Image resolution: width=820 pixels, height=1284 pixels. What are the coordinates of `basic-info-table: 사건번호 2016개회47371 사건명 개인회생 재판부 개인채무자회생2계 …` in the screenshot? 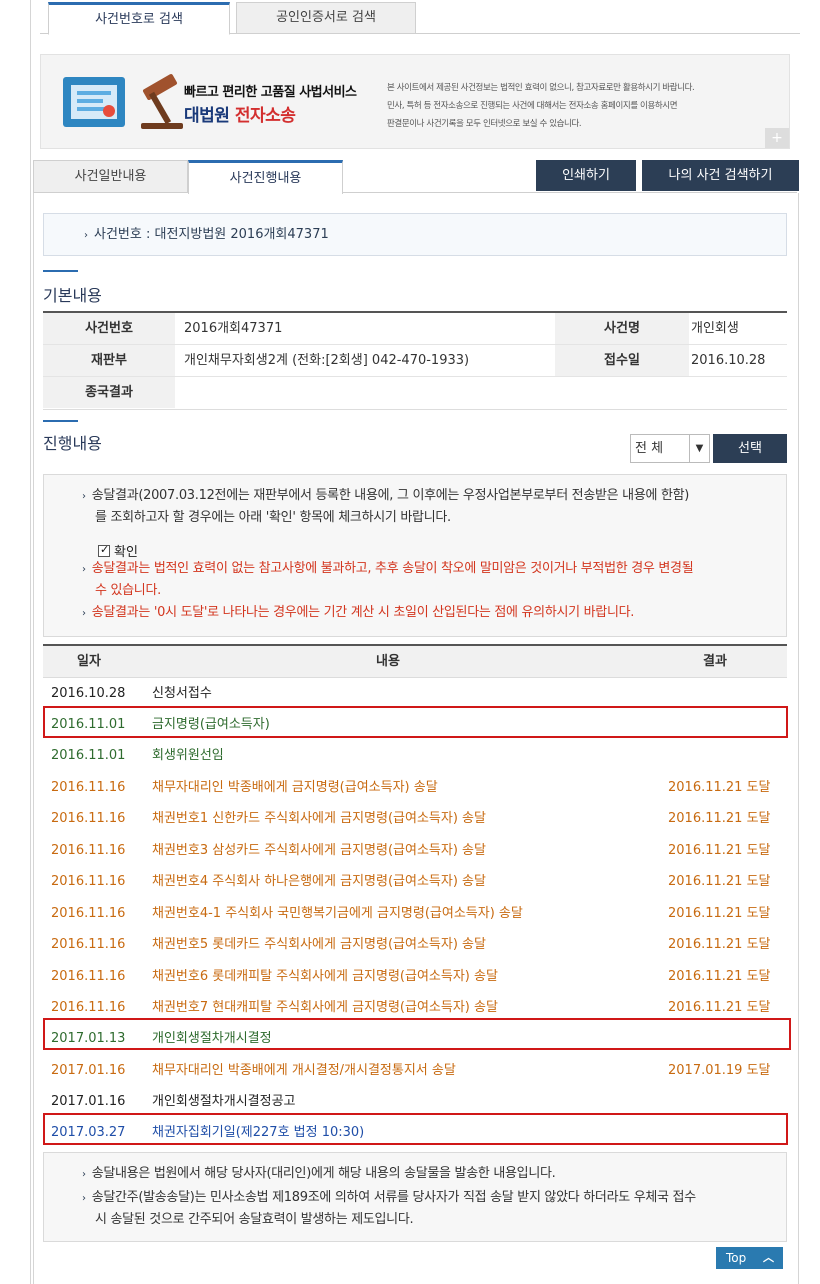 It's located at (415, 360).